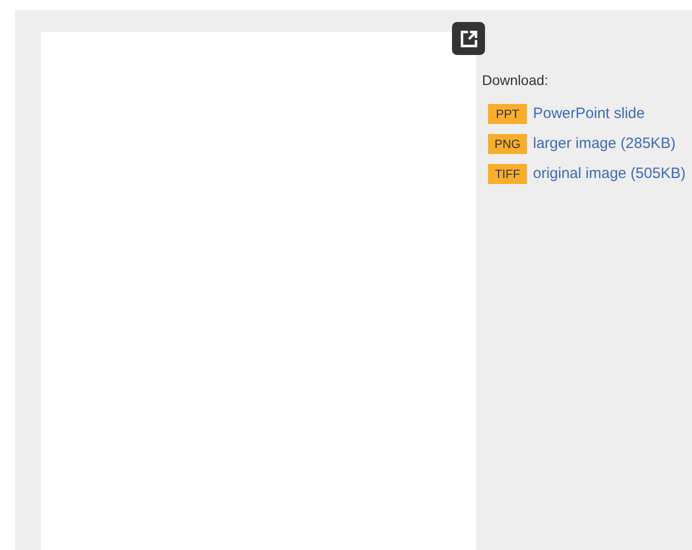 The height and width of the screenshot is (550, 692). What do you see at coordinates (609, 174) in the screenshot?
I see `download-link: original image (505KB)` at bounding box center [609, 174].